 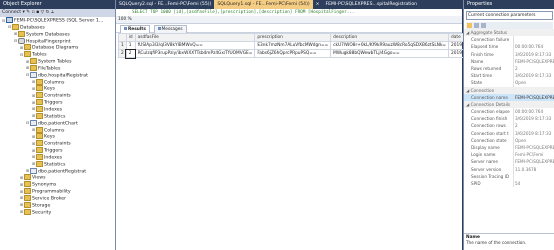 What do you see at coordinates (318, 4) in the screenshot?
I see `close-tab-icon: ×` at bounding box center [318, 4].